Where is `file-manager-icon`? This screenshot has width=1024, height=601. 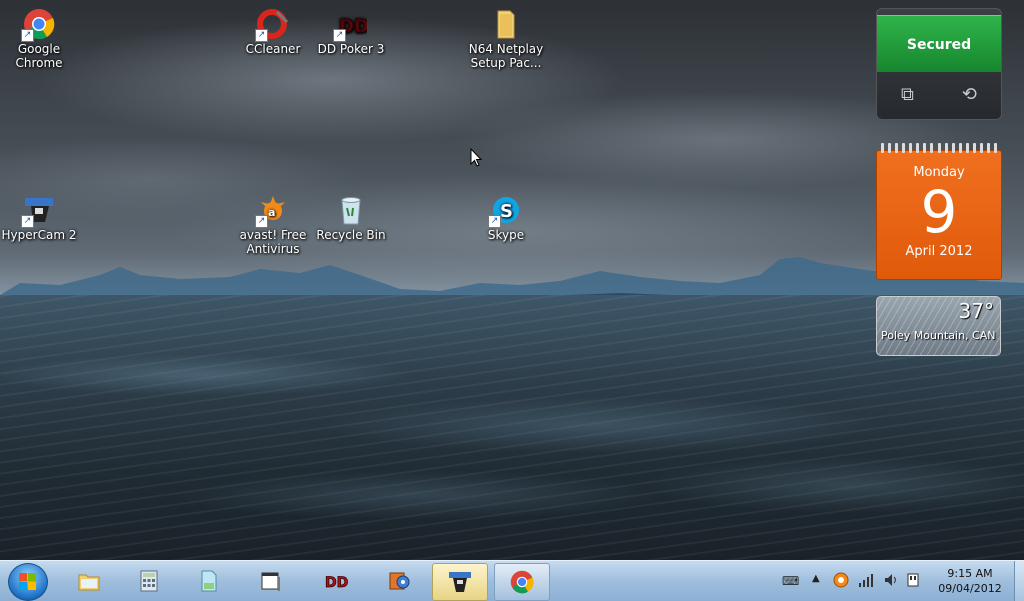 file-manager-icon is located at coordinates (209, 581).